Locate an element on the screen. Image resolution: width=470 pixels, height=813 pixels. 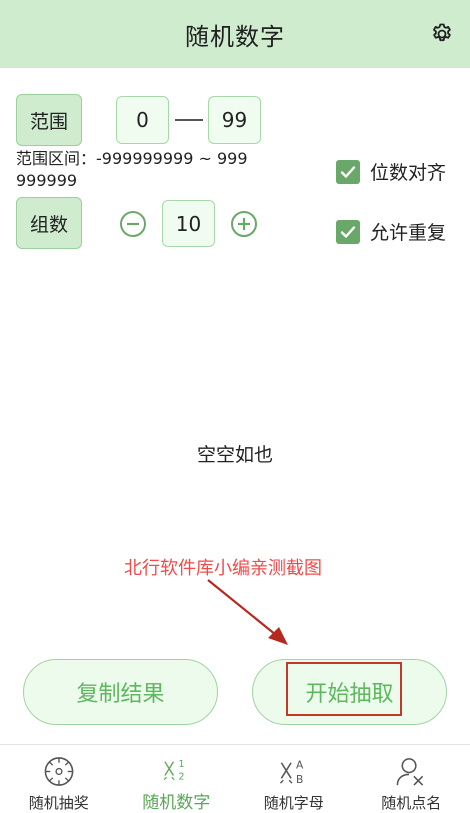
bottom-tab-bar: 随机抽奖 1 2 随机数字 A B 随机字母 随机点名 is located at coordinates (235, 778).